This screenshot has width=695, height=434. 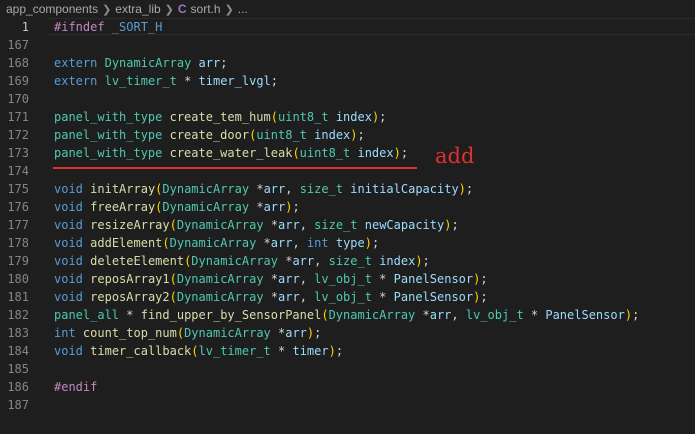 I want to click on code-token: find_upper_by_SensorPanel, so click(x=231, y=315).